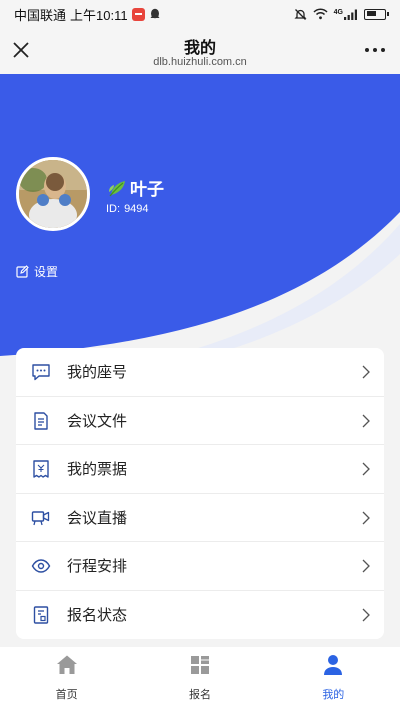  What do you see at coordinates (333, 665) in the screenshot?
I see `user-icon` at bounding box center [333, 665].